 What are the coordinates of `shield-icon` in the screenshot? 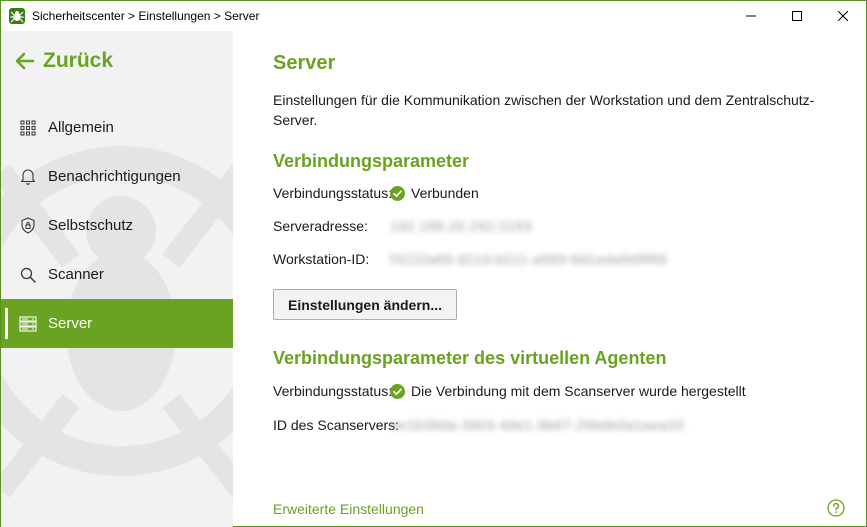 It's located at (28, 226).